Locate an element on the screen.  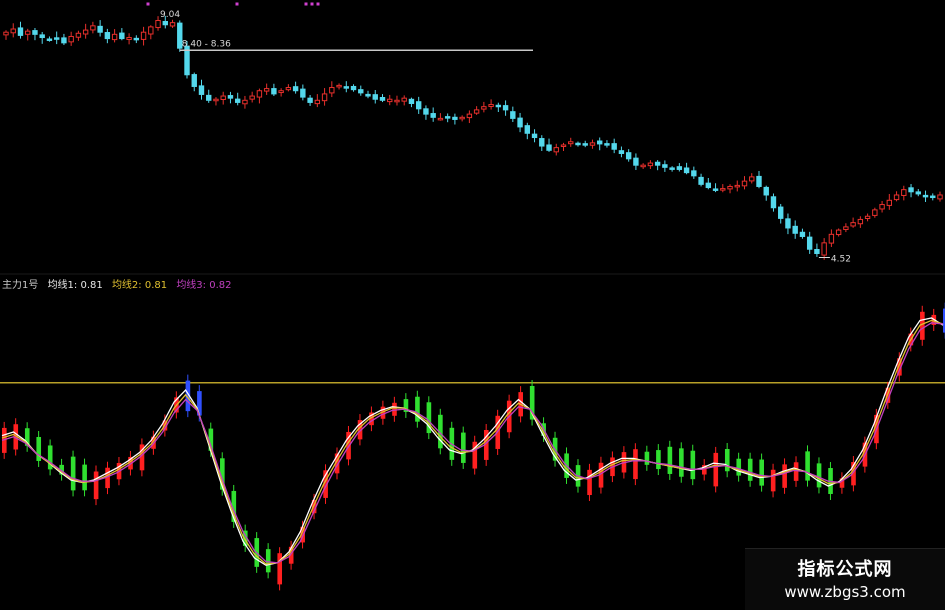
watermark-banner: 指标公式网 www.zbgs3.com is located at coordinates (845, 579).